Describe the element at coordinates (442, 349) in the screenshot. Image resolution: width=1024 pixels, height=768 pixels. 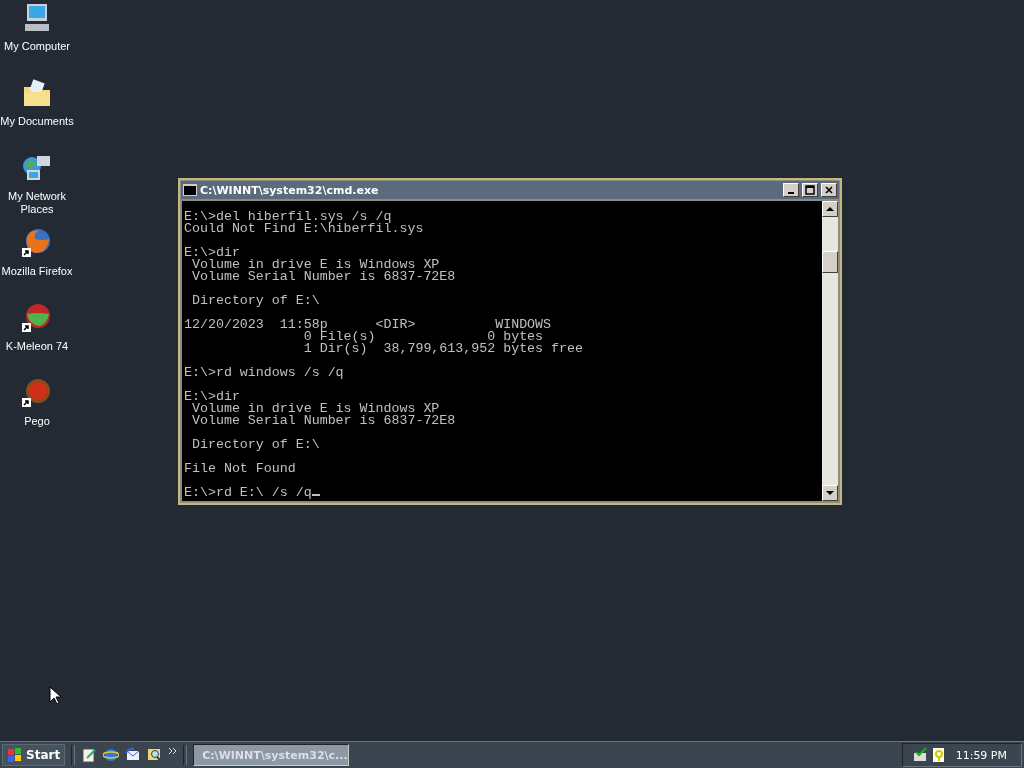
I see `console-line: 1 Dir(s) 38,799,613,952 bytes free` at that location.